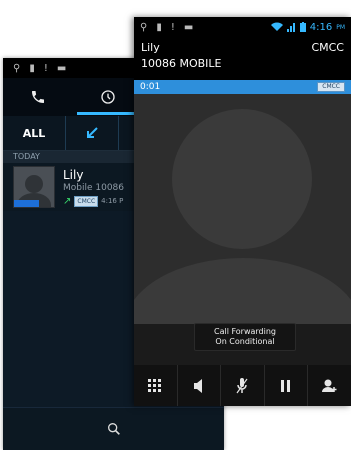  I want to click on mute-icon, so click(242, 385).